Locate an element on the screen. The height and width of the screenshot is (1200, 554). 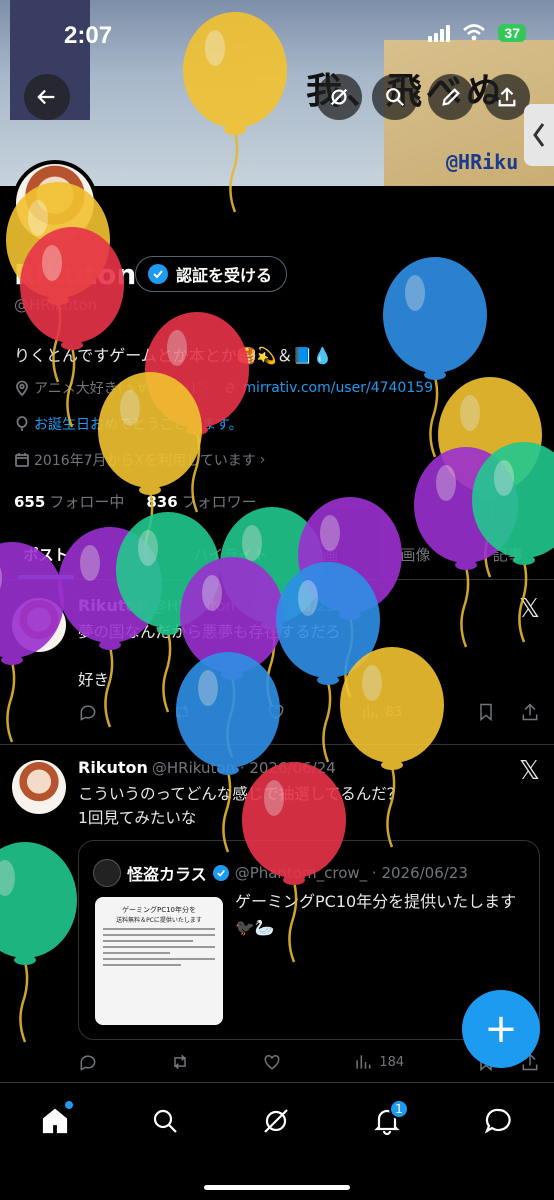
joined-row: 2016年7月からXを利用しています › is located at coordinates (139, 460).